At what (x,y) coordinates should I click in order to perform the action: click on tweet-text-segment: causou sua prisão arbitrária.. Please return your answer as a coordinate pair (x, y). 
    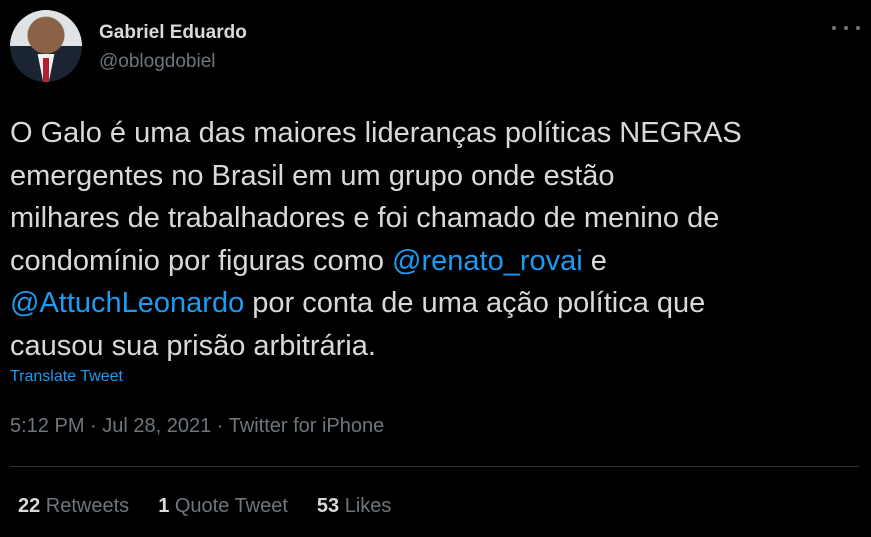
    Looking at the image, I should click on (193, 345).